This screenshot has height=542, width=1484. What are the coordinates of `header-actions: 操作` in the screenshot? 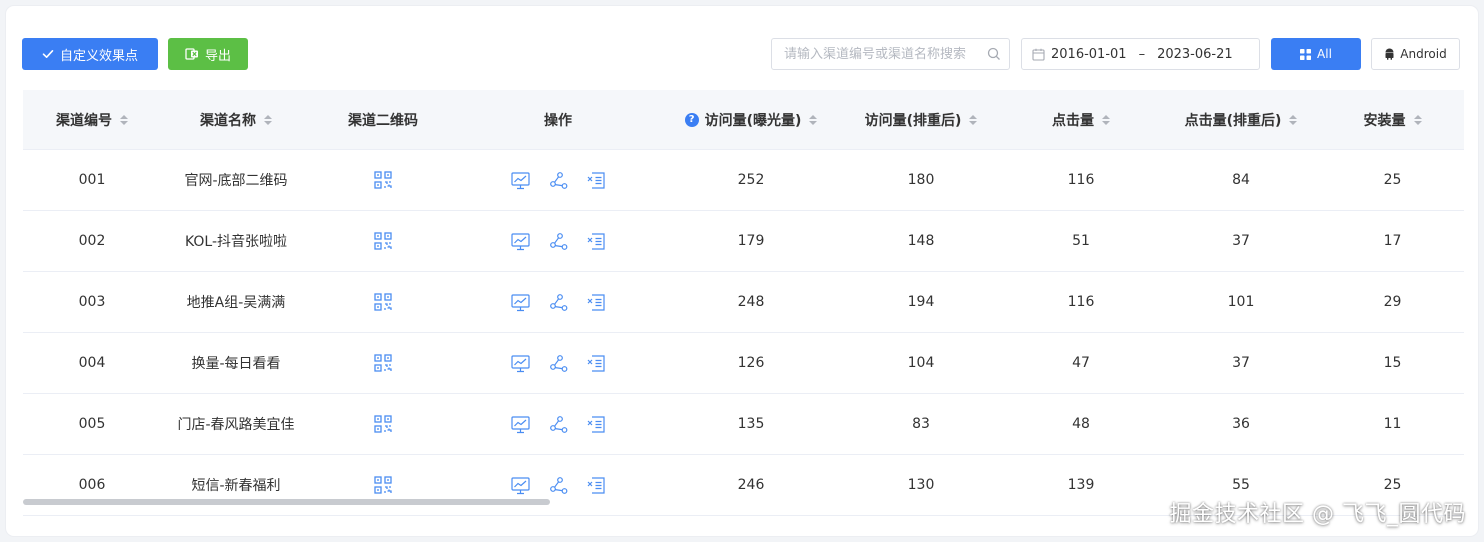 It's located at (558, 120).